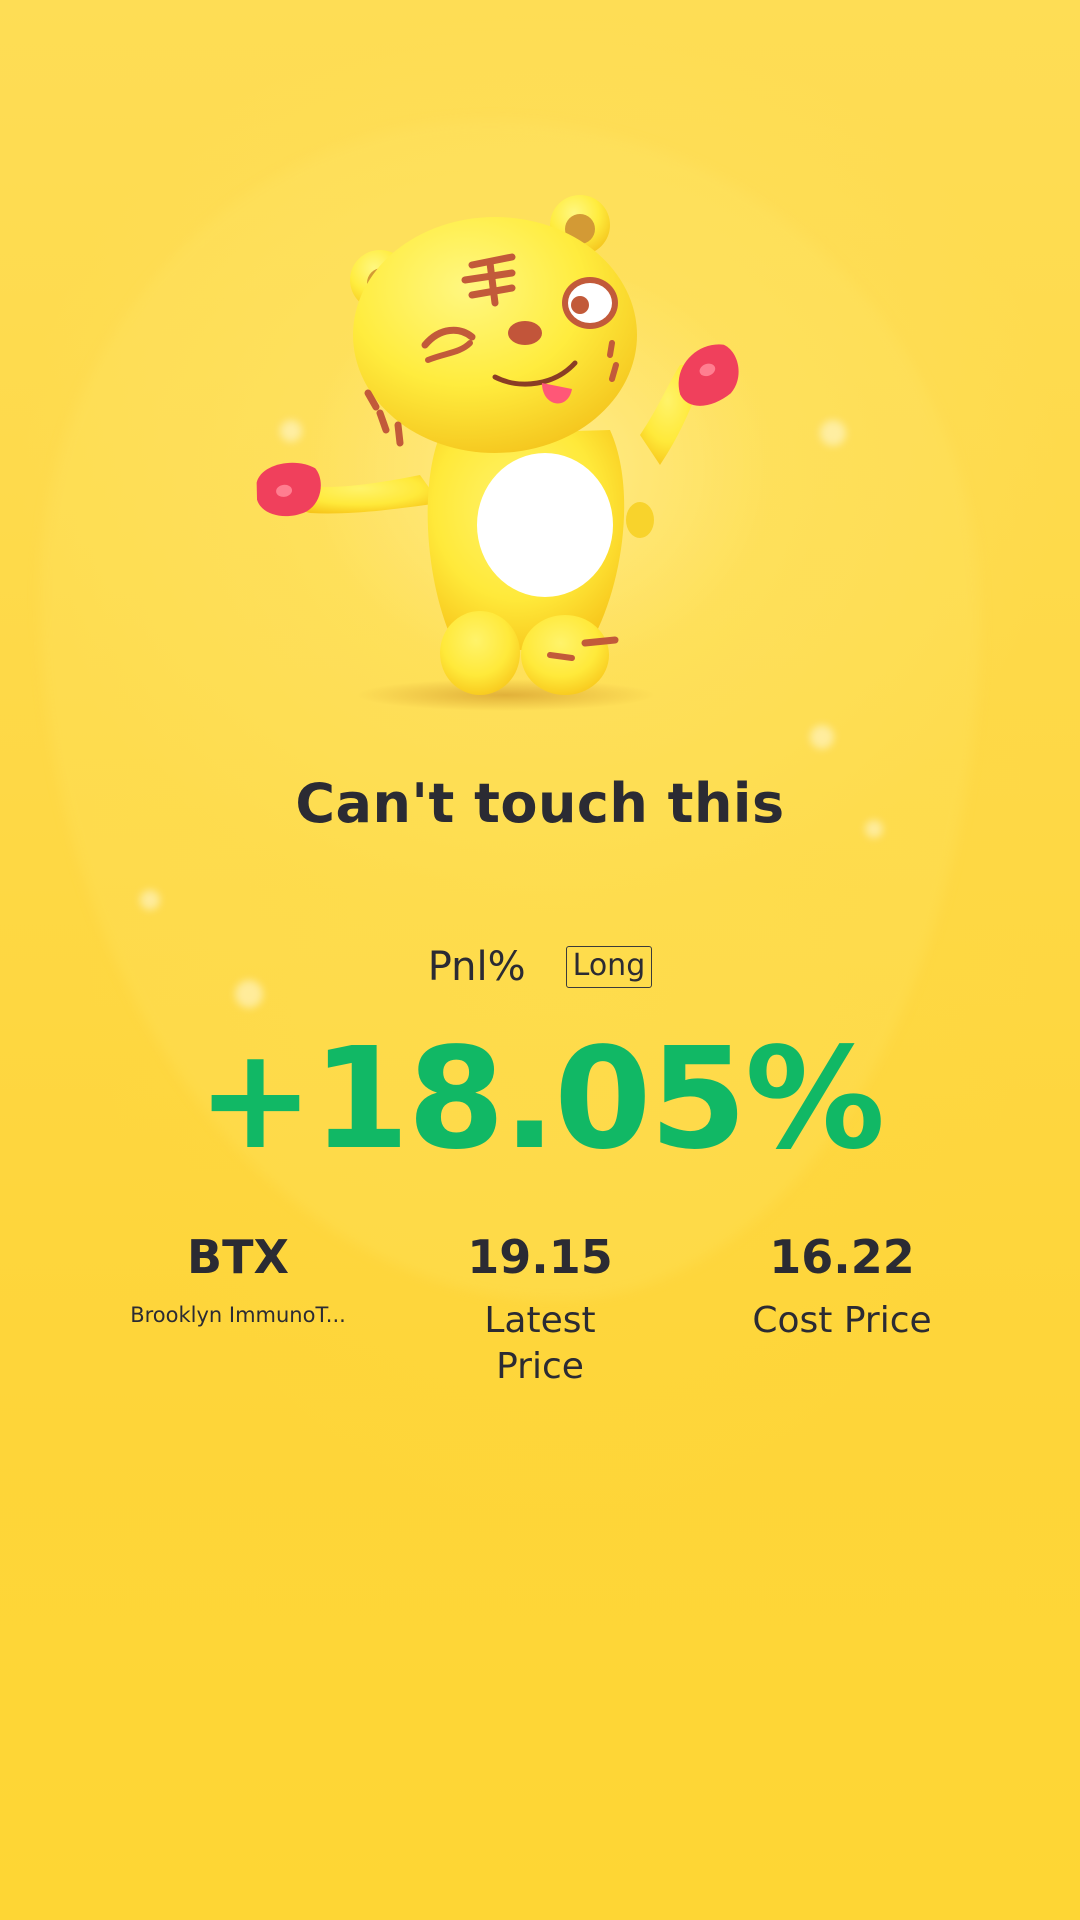  What do you see at coordinates (497, 453) in the screenshot?
I see `tiger-mascot-illustration` at bounding box center [497, 453].